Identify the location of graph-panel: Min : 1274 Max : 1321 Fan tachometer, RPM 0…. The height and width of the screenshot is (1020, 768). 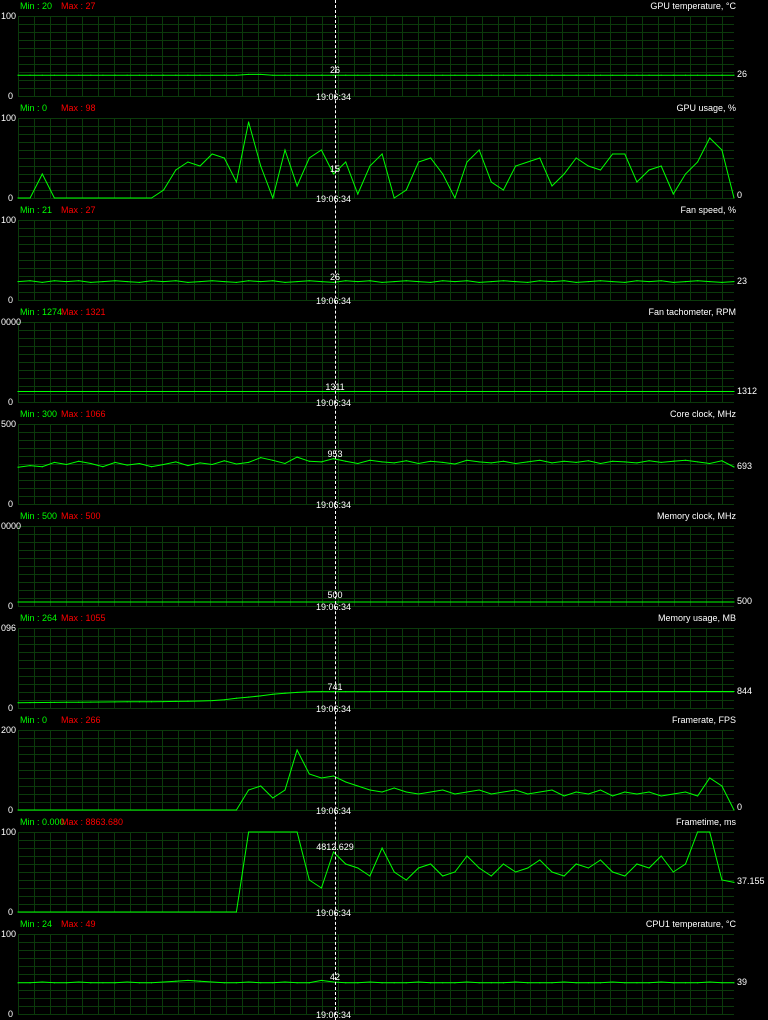
(384, 357).